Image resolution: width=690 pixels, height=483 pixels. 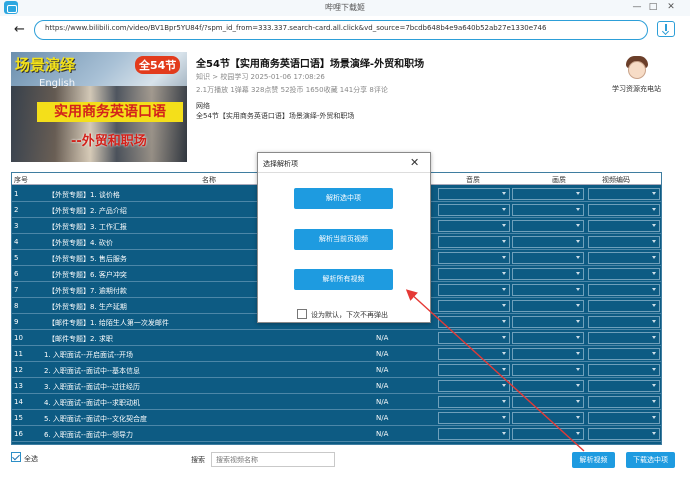 I want to click on remember-label: 设为默认，下次不再弹出, so click(x=349, y=315).